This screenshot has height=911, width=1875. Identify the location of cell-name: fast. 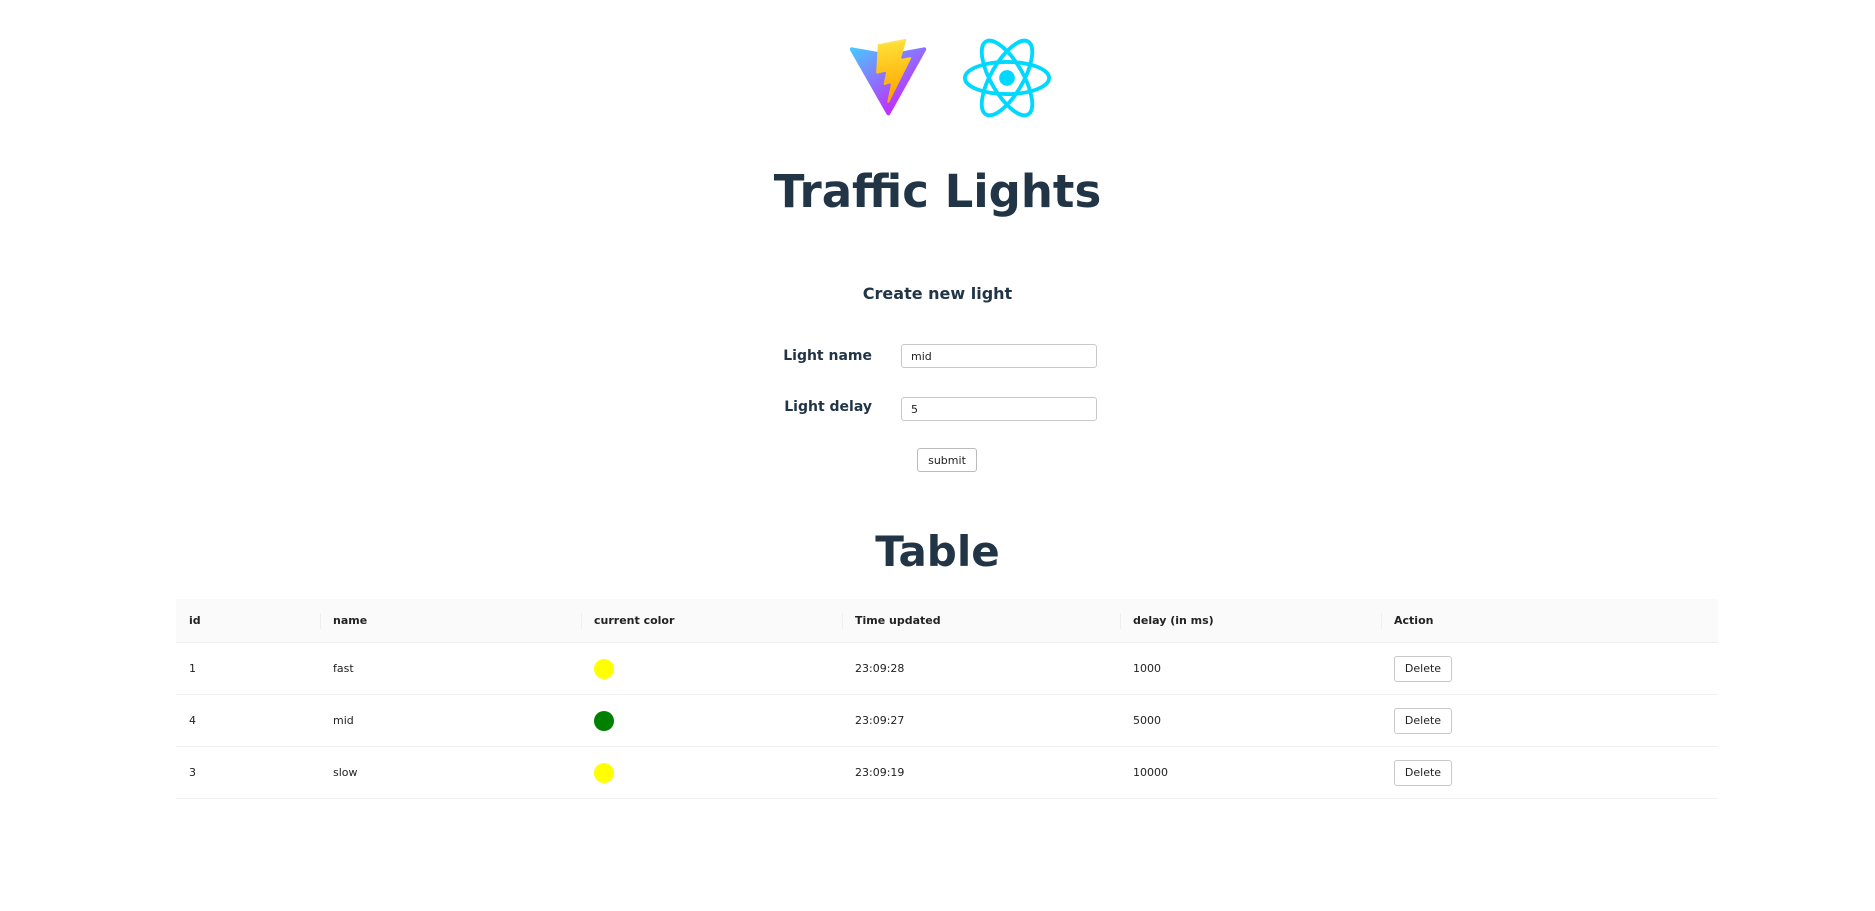
(450, 668).